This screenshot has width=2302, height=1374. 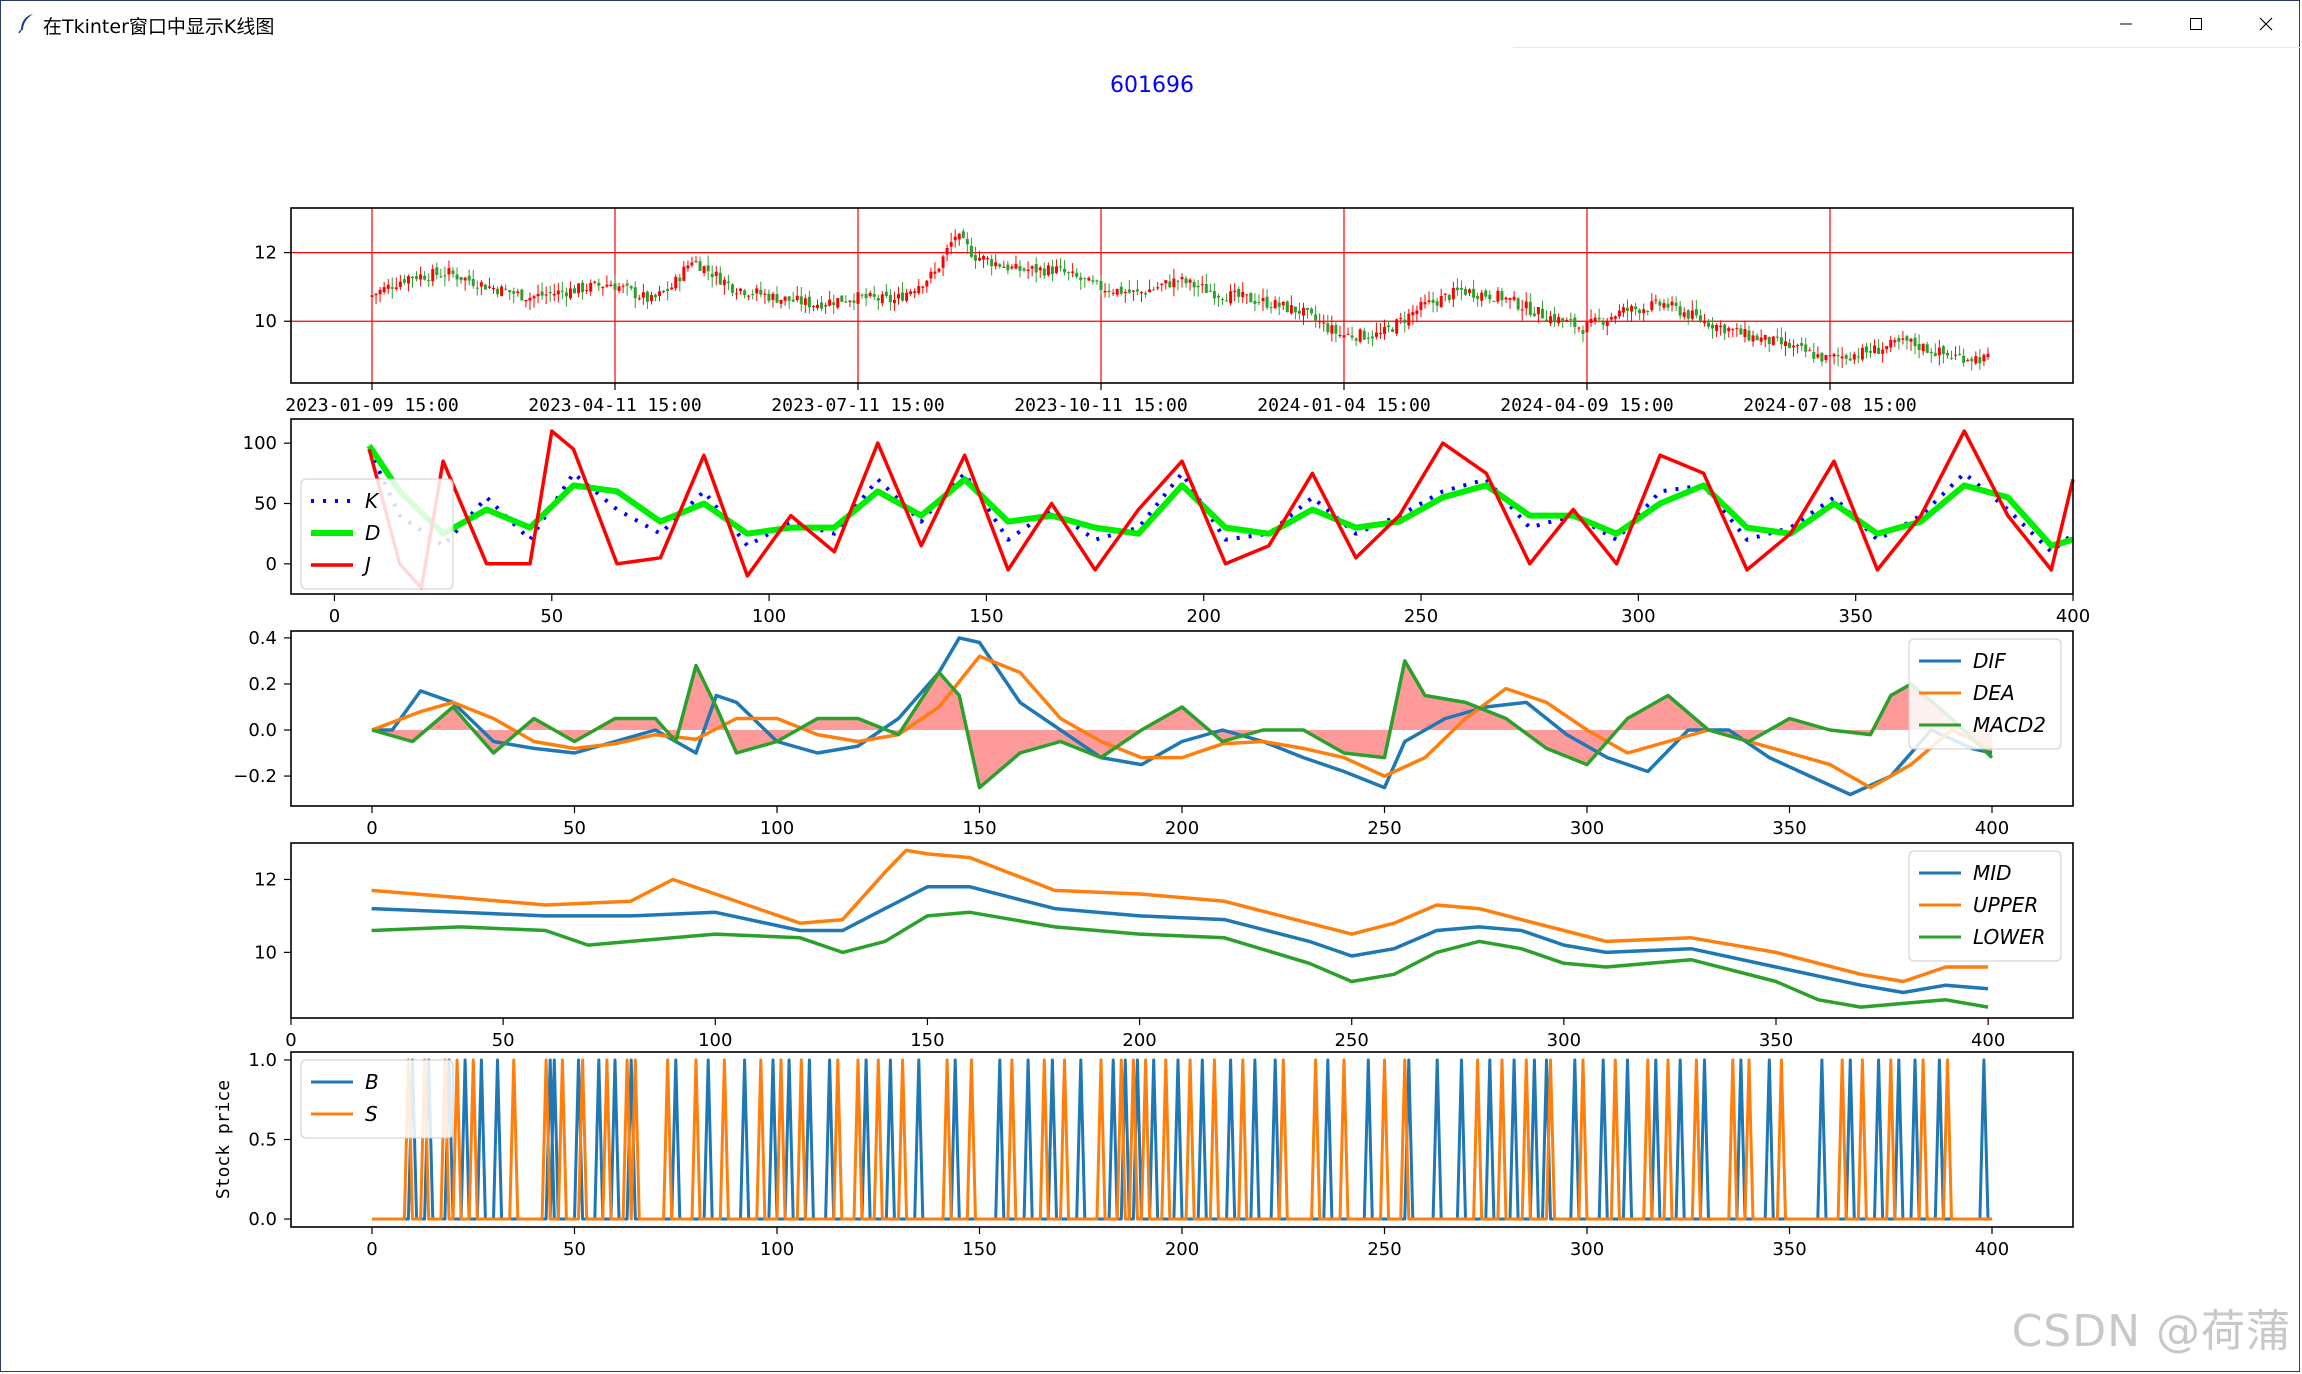 What do you see at coordinates (1150, 24) in the screenshot?
I see `title-bar: 在Tkinter窗口中显示K线图` at bounding box center [1150, 24].